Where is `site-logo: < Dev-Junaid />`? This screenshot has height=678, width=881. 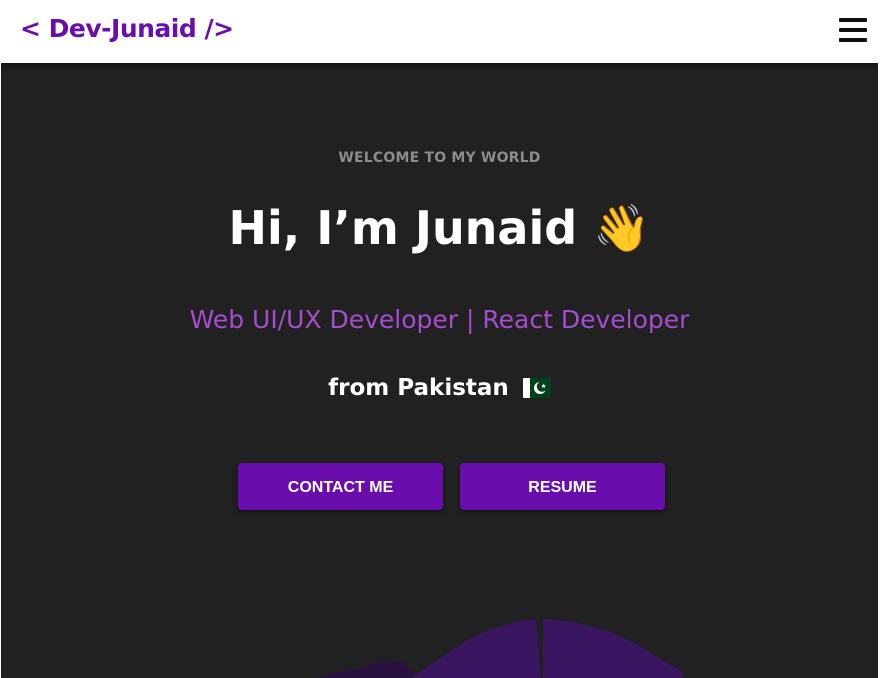 site-logo: < Dev-Junaid /> is located at coordinates (127, 28).